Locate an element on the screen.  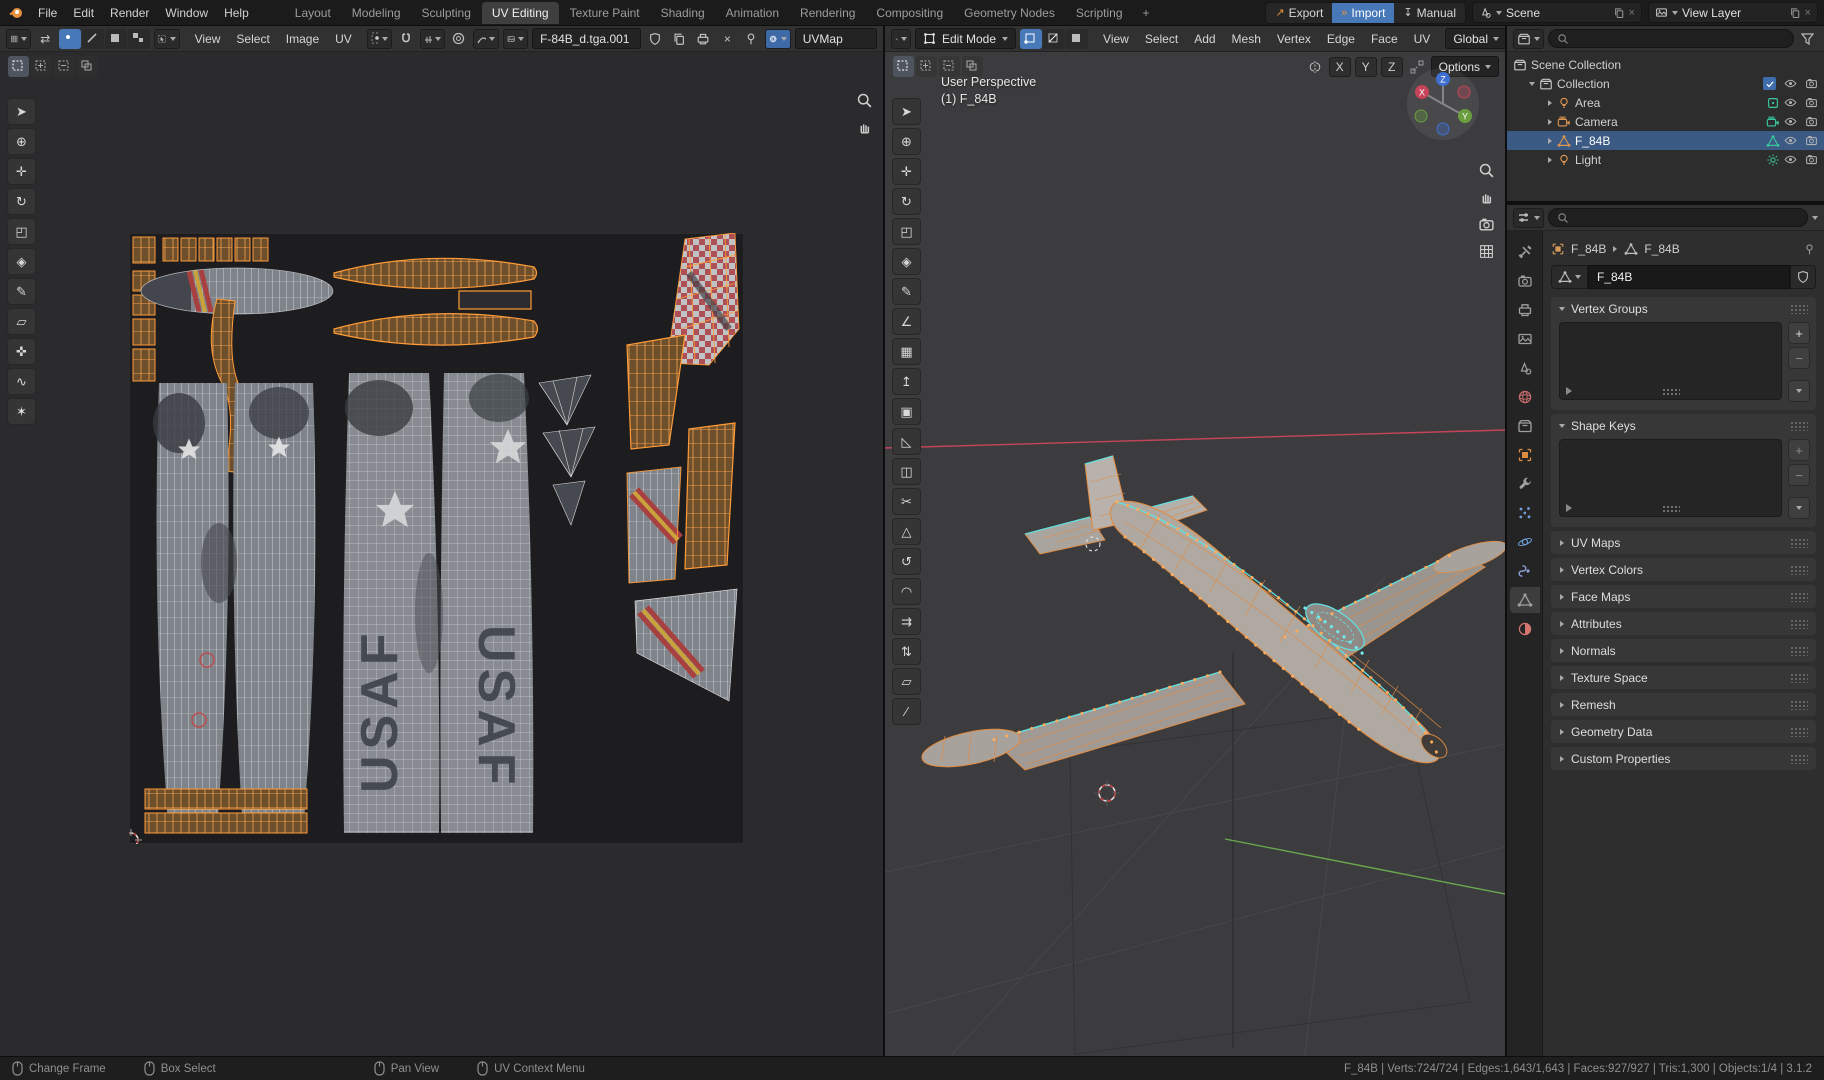
fake-user-shield-button is located at coordinates (1803, 277).